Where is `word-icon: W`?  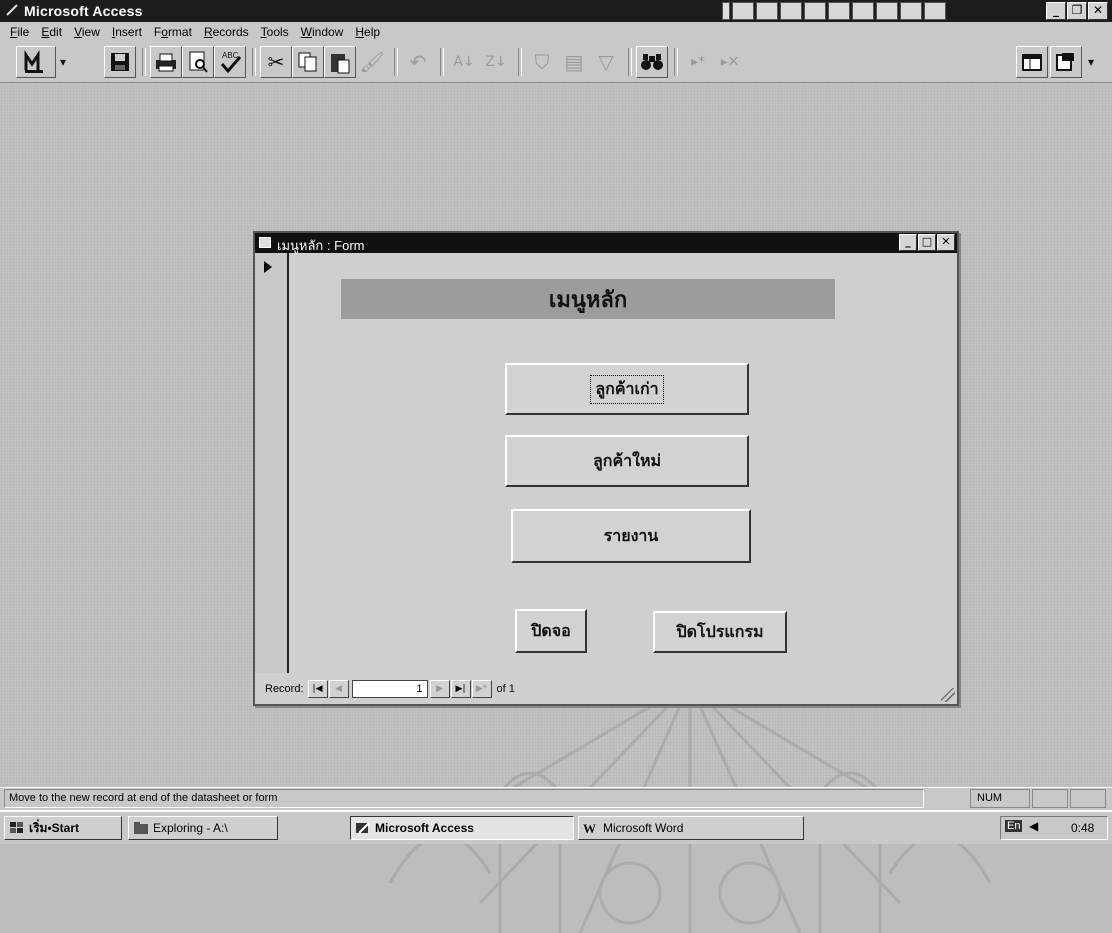 word-icon: W is located at coordinates (589, 828).